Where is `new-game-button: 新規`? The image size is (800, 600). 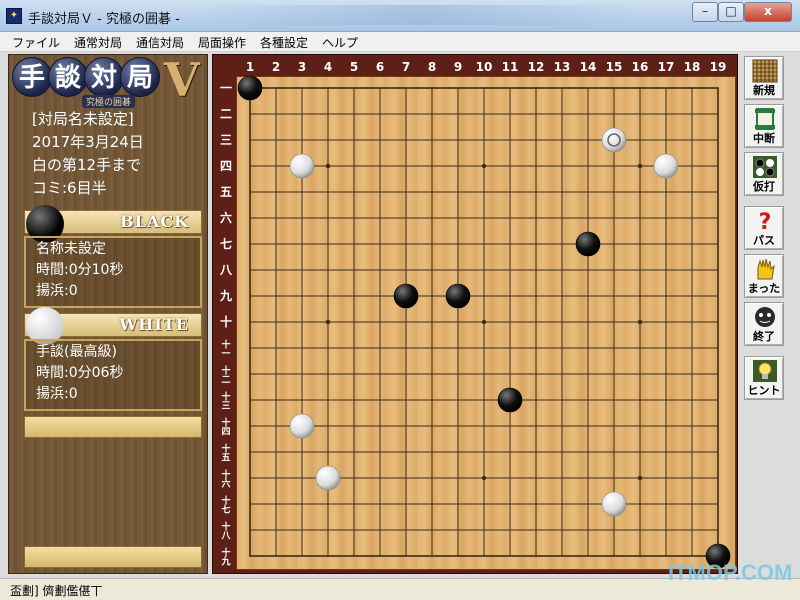
new-game-button: 新規 is located at coordinates (764, 78).